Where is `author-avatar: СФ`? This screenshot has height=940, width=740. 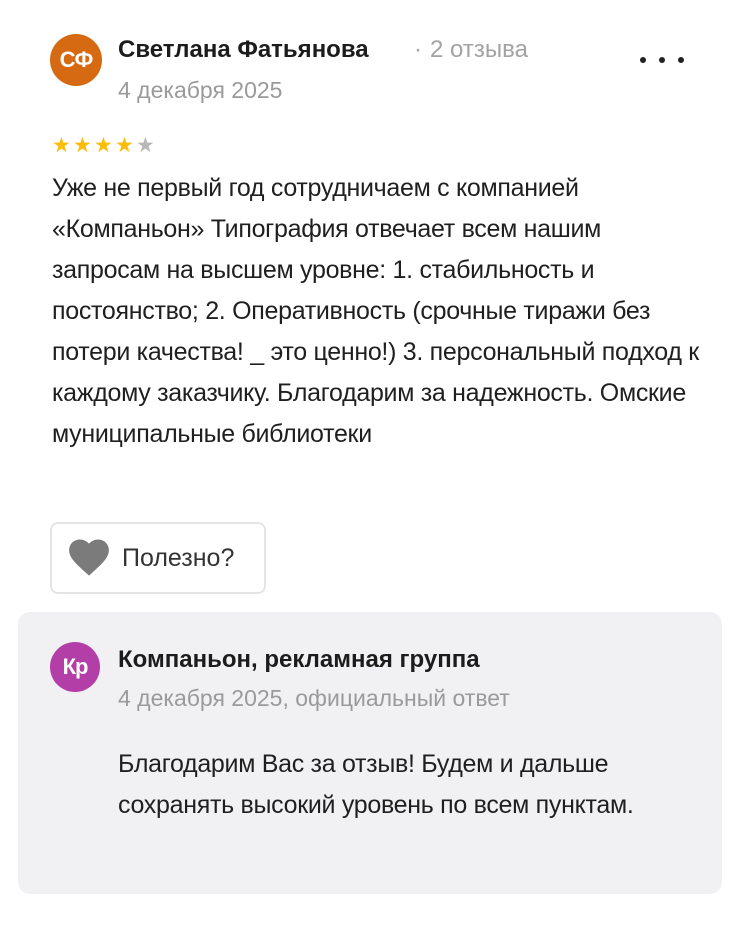
author-avatar: СФ is located at coordinates (76, 60).